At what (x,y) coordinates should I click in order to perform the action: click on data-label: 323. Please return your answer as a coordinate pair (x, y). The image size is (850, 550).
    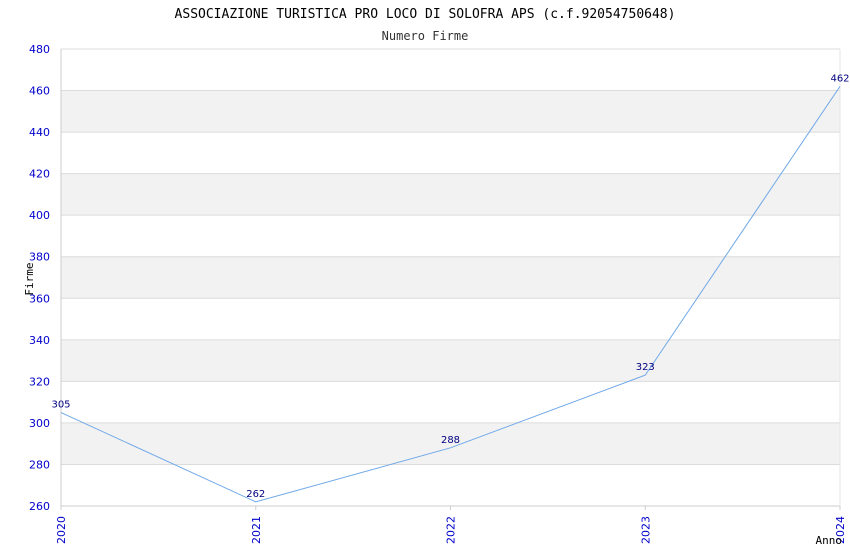
    Looking at the image, I should click on (645, 367).